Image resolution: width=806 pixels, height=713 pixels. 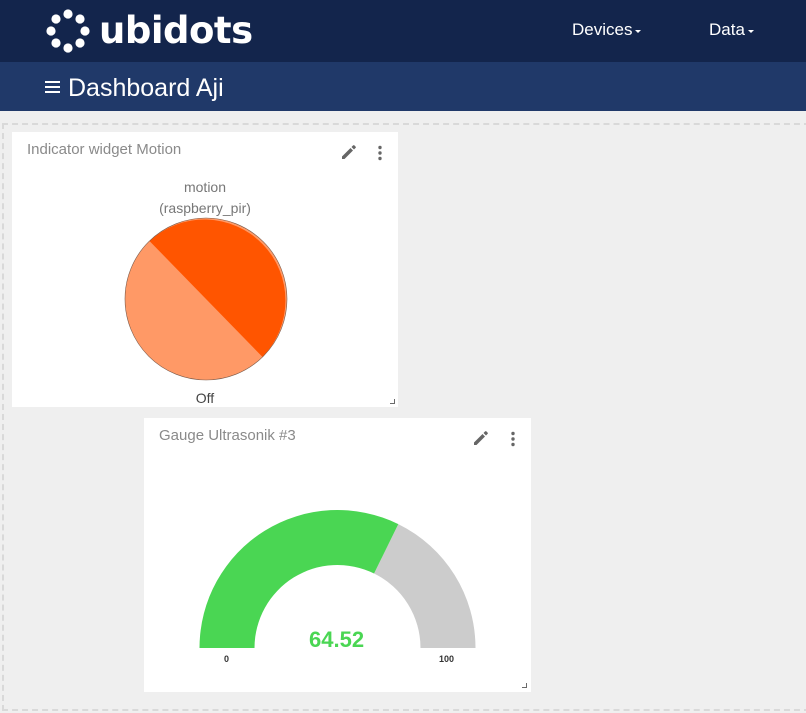 What do you see at coordinates (206, 299) in the screenshot?
I see `indicator-pie` at bounding box center [206, 299].